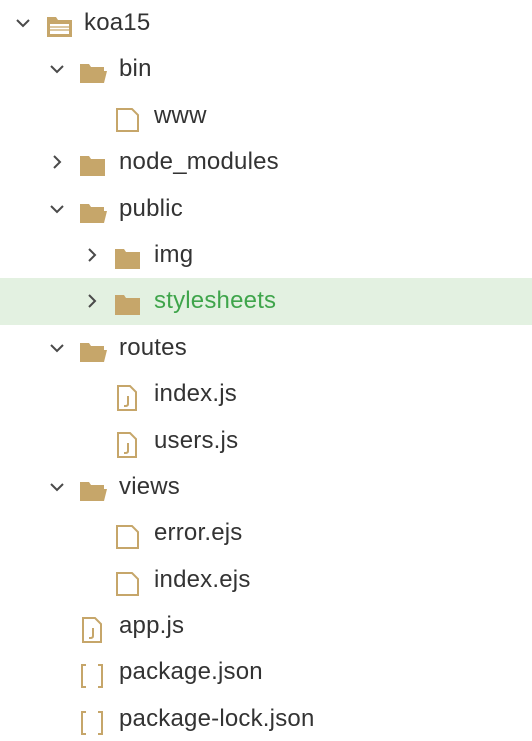 This screenshot has height=741, width=532. Describe the element at coordinates (266, 672) in the screenshot. I see `tree-item-package-json: package.json` at that location.